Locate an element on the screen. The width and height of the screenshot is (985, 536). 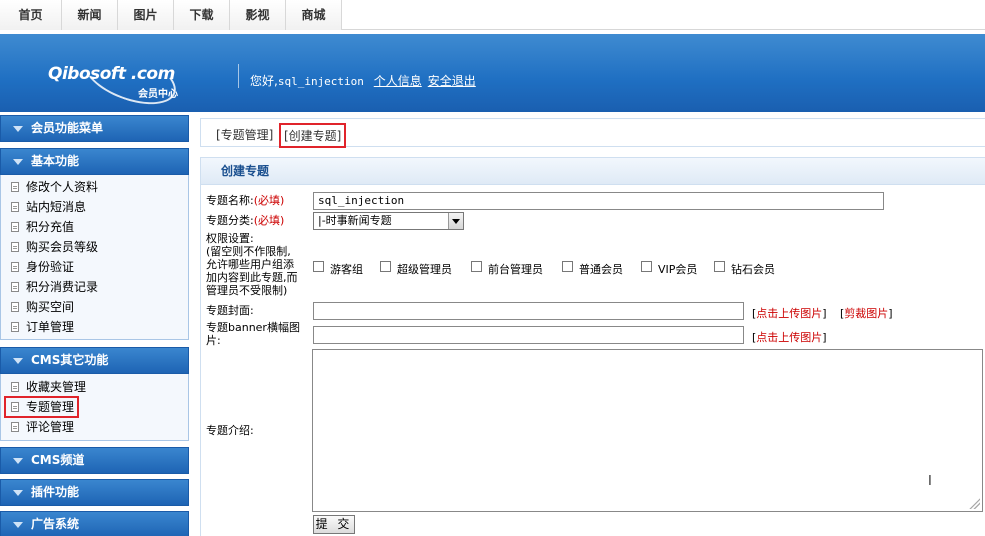
site-logo: Qibosoft .com 会员中心 is located at coordinates (128, 77).